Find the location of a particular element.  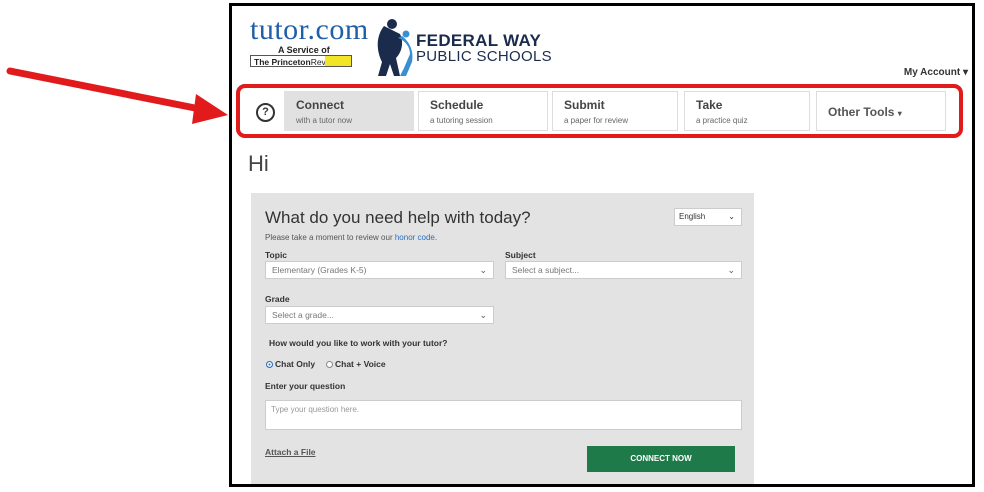

honor-code-link: honor code is located at coordinates (415, 237).